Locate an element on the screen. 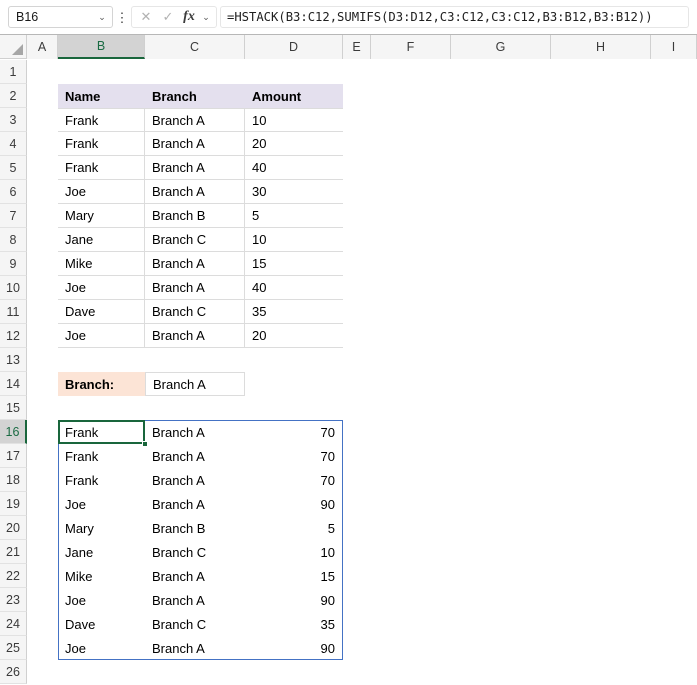  source-cell-name: Jane is located at coordinates (101, 240).